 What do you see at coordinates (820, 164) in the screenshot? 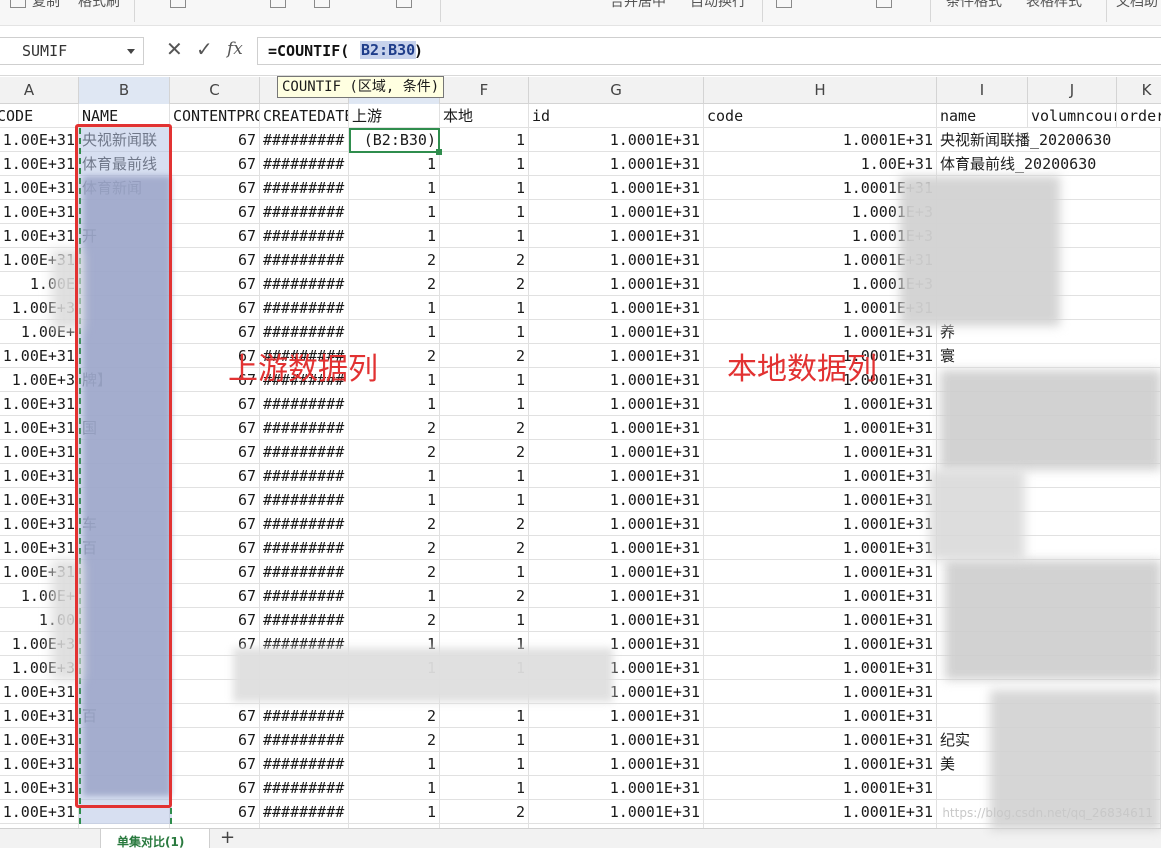
I see `cell-h: 1.00E+31` at bounding box center [820, 164].